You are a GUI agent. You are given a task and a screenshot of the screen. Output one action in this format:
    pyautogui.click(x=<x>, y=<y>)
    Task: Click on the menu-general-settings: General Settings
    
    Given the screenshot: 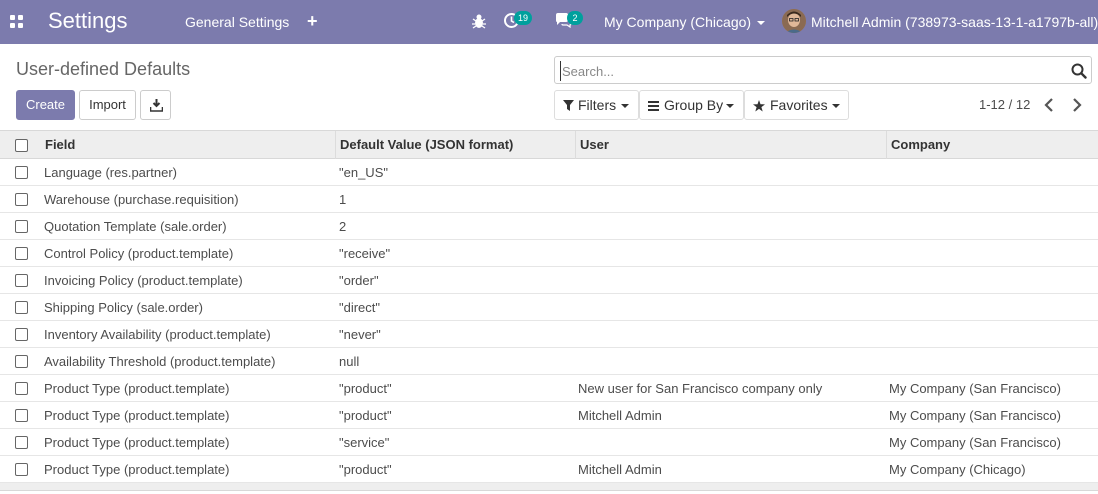 What is the action you would take?
    pyautogui.click(x=237, y=22)
    